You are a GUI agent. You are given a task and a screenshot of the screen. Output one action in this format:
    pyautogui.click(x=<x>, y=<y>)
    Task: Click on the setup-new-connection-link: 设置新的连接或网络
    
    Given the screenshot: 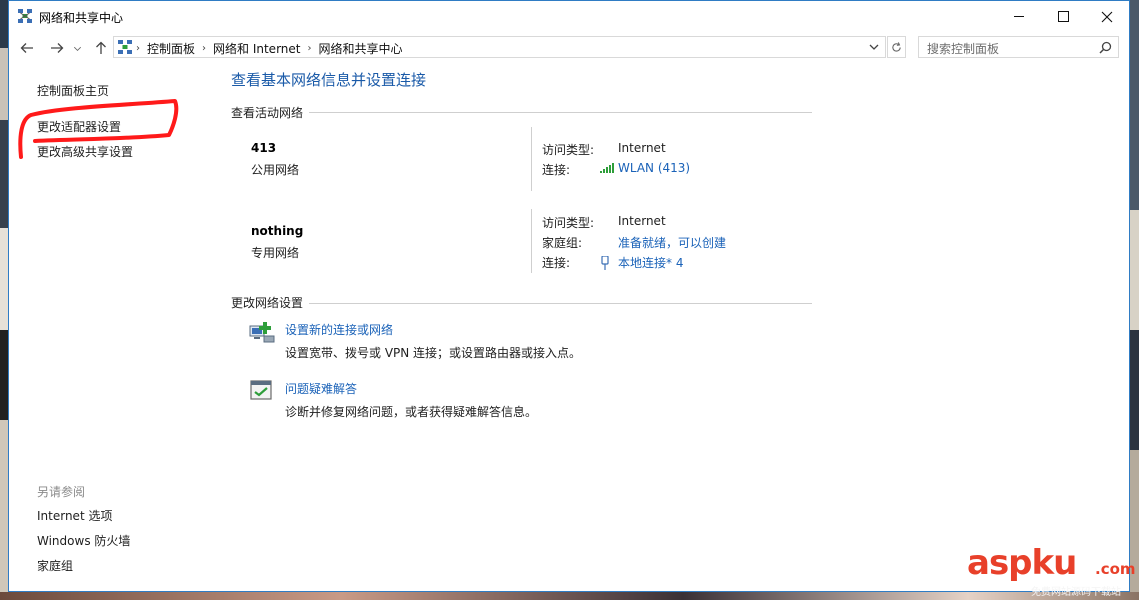 What is the action you would take?
    pyautogui.click(x=339, y=329)
    